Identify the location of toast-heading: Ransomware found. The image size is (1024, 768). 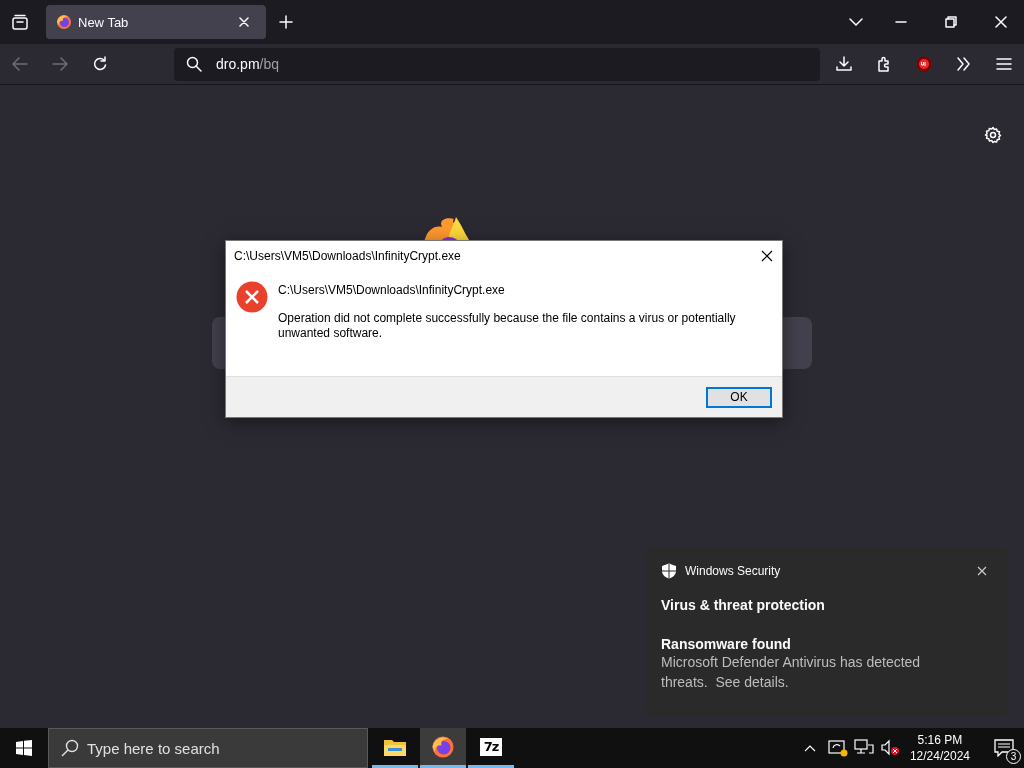
(726, 644).